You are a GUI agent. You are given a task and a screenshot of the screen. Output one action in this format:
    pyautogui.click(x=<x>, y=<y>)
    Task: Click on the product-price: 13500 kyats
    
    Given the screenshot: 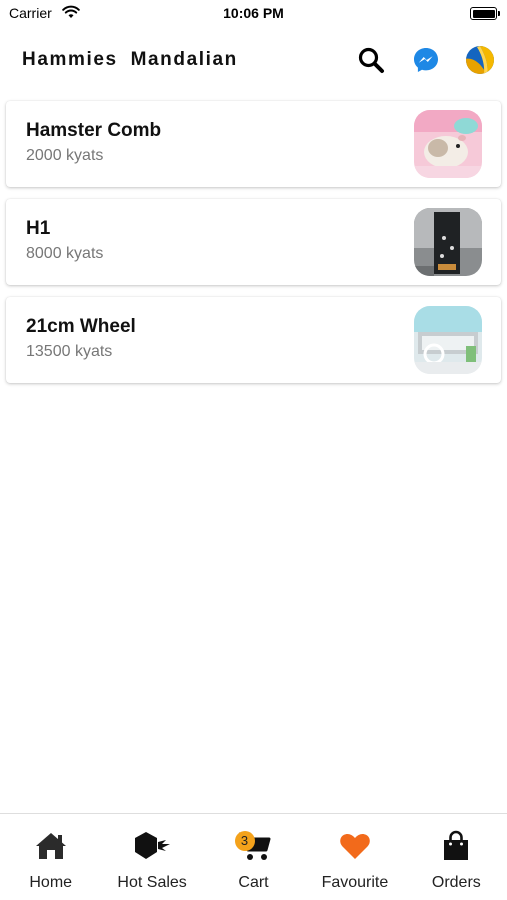 What is the action you would take?
    pyautogui.click(x=69, y=351)
    